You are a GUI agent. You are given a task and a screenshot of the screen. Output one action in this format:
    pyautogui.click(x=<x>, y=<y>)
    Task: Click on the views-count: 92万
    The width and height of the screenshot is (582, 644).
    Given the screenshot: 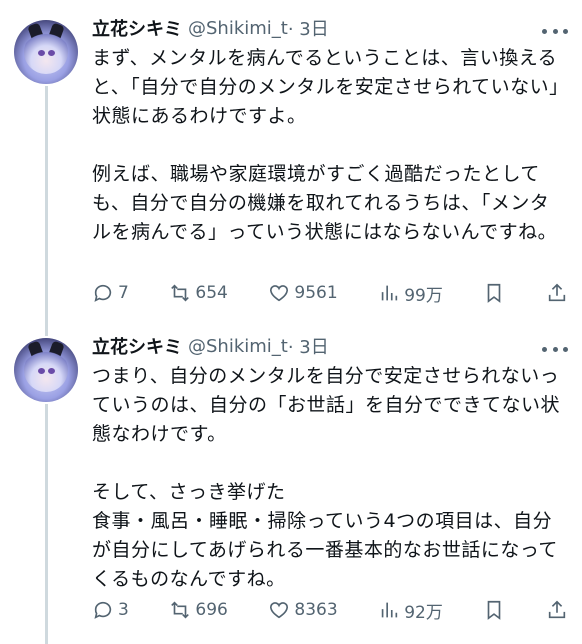 What is the action you would take?
    pyautogui.click(x=423, y=612)
    